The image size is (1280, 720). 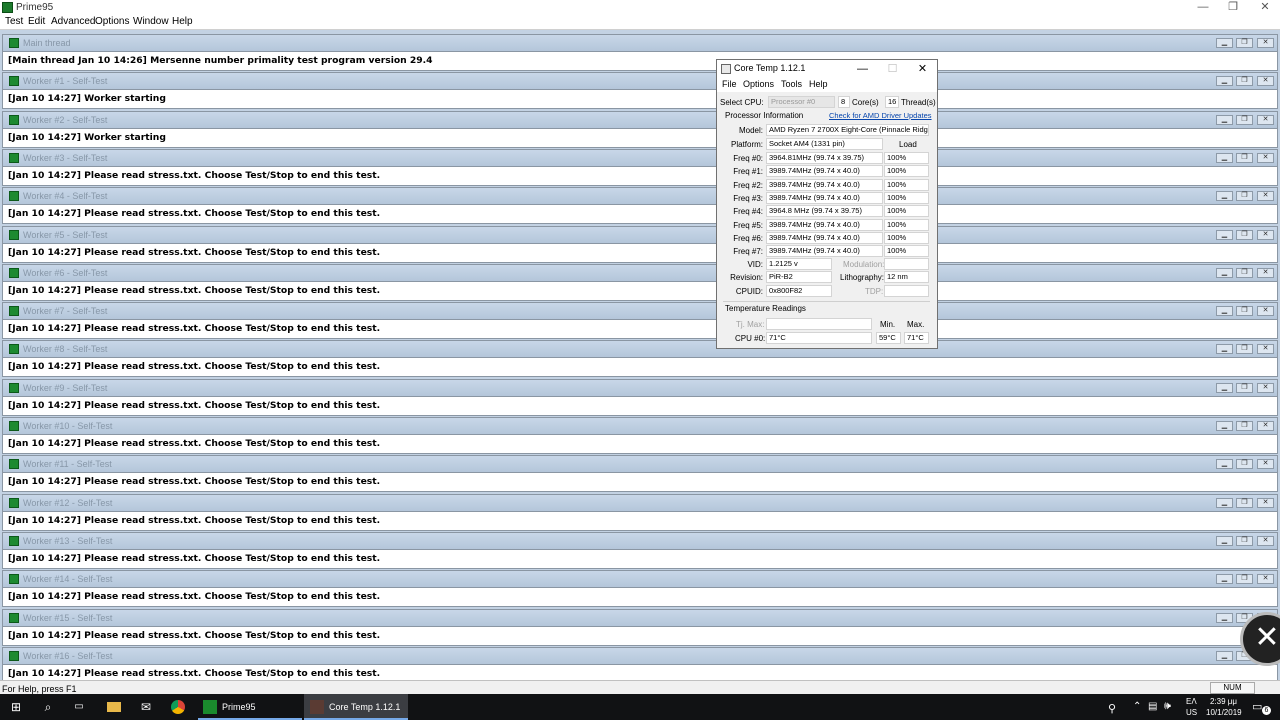 What do you see at coordinates (36, 21) in the screenshot?
I see `menu-edit: Edit` at bounding box center [36, 21].